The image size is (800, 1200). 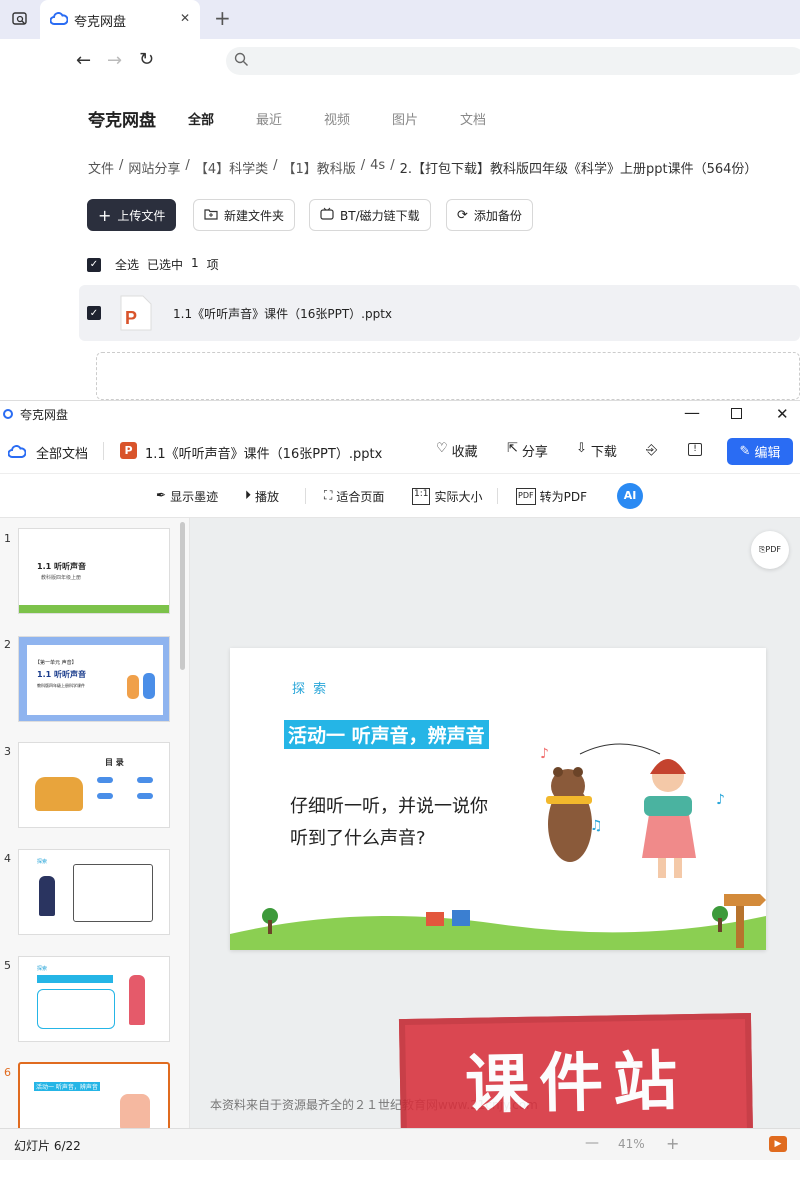 What do you see at coordinates (354, 496) in the screenshot?
I see `fit-page-button: ⛶ 适合页面` at bounding box center [354, 496].